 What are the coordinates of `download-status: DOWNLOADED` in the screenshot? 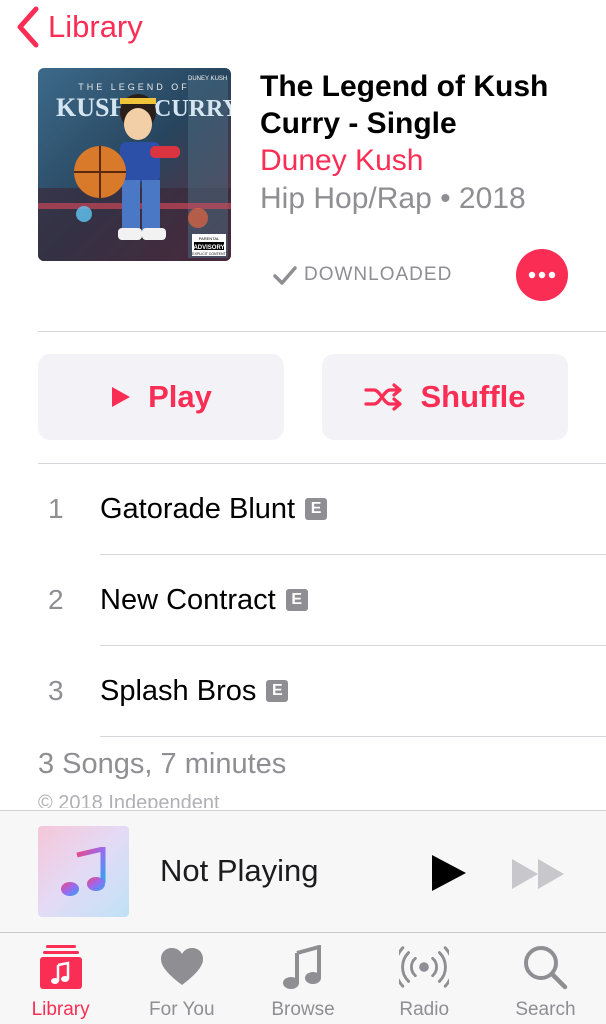 It's located at (362, 275).